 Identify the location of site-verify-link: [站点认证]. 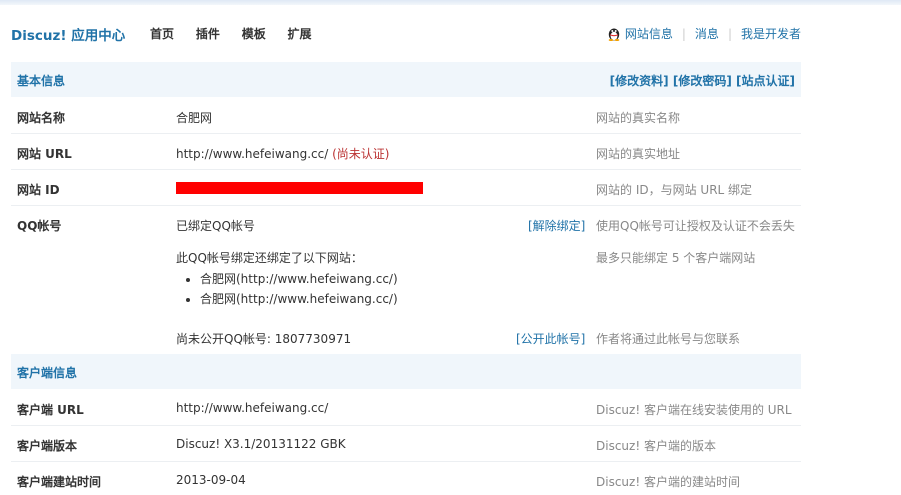
(765, 81).